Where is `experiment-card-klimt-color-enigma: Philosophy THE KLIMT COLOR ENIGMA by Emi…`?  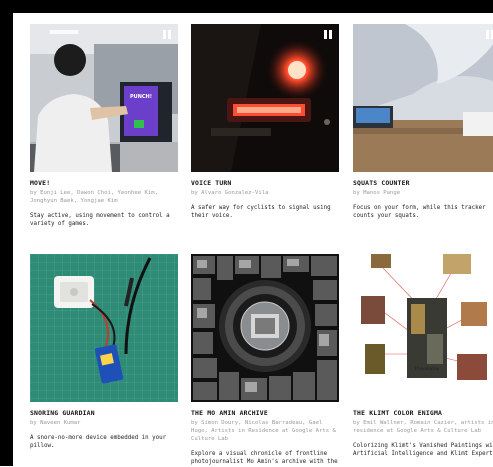 experiment-card-klimt-color-enigma: Philosophy THE KLIMT COLOR ENIGMA by Emi… is located at coordinates (423, 356).